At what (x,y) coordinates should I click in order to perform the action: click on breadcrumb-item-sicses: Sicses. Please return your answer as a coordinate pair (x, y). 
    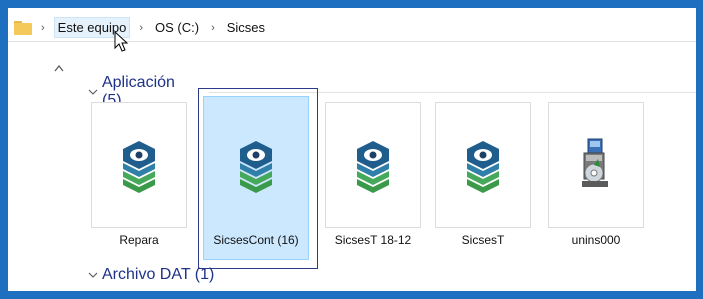
    Looking at the image, I should click on (246, 27).